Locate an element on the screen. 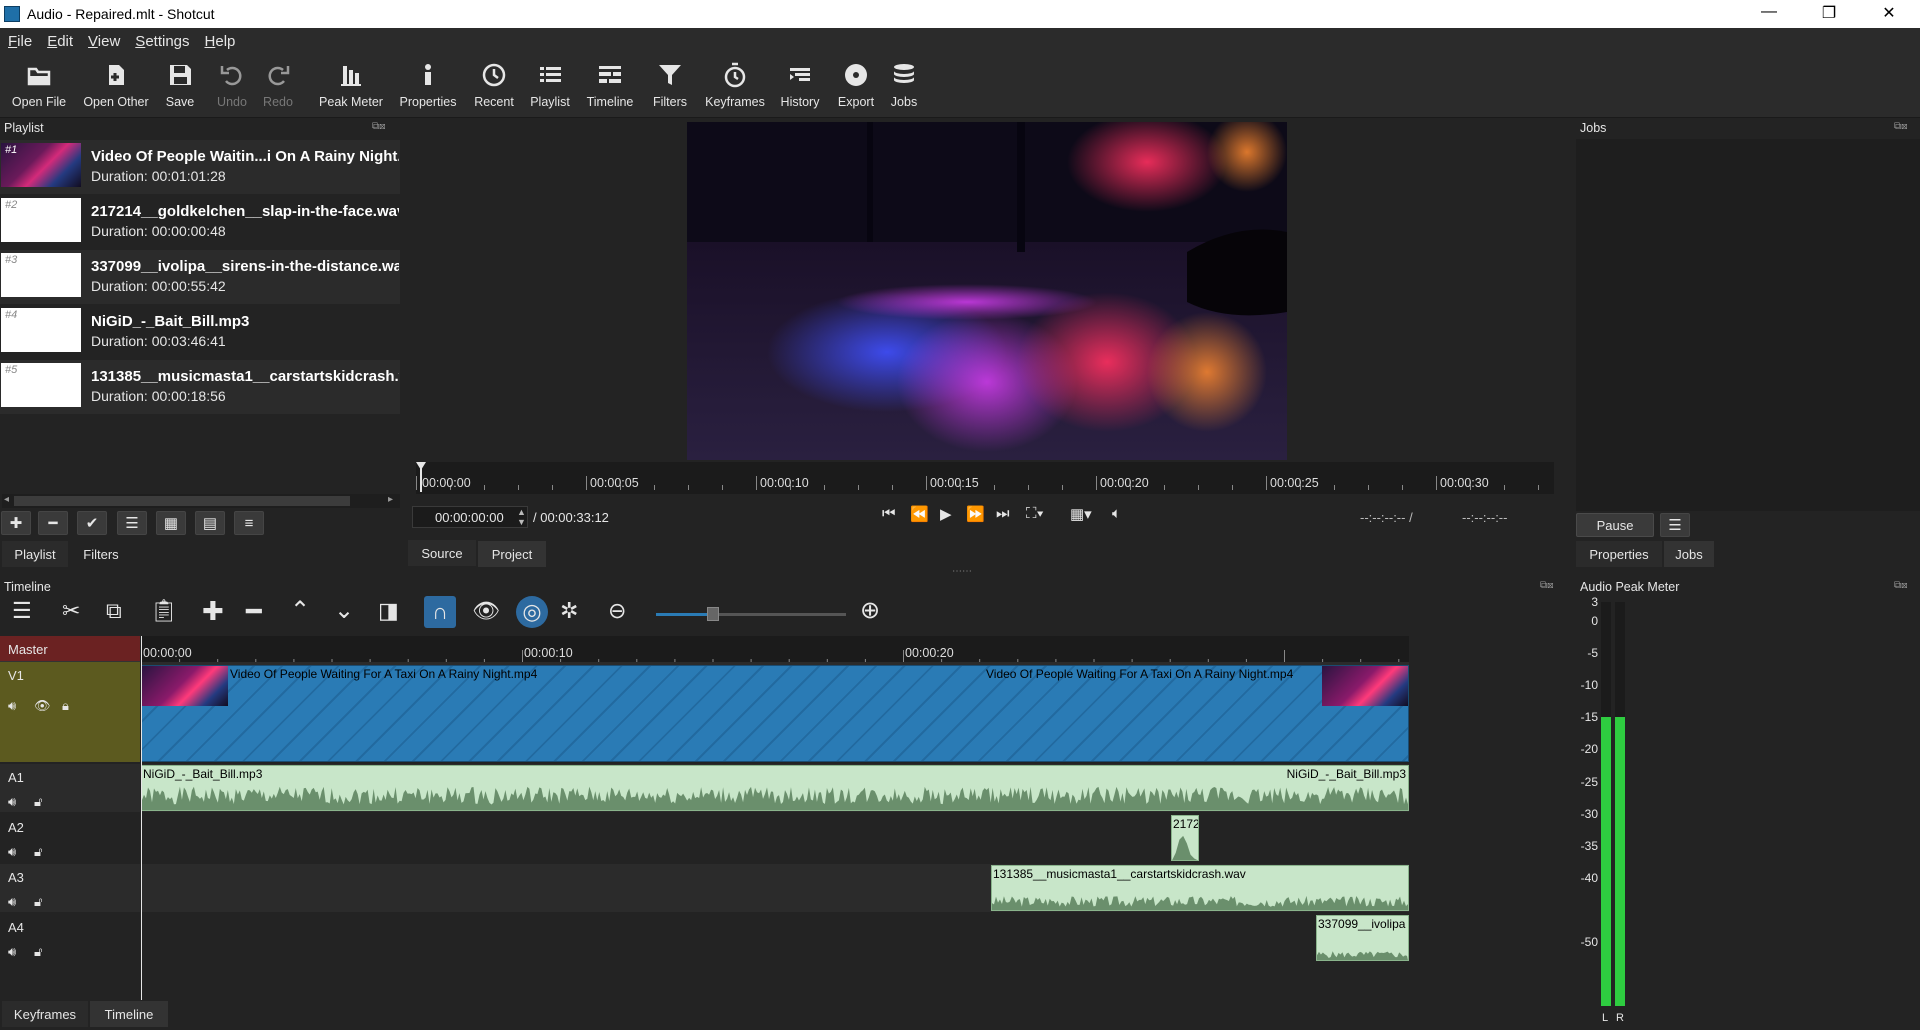 Image resolution: width=1920 pixels, height=1030 pixels. audio-clip: 337099__ivolipa is located at coordinates (1362, 938).